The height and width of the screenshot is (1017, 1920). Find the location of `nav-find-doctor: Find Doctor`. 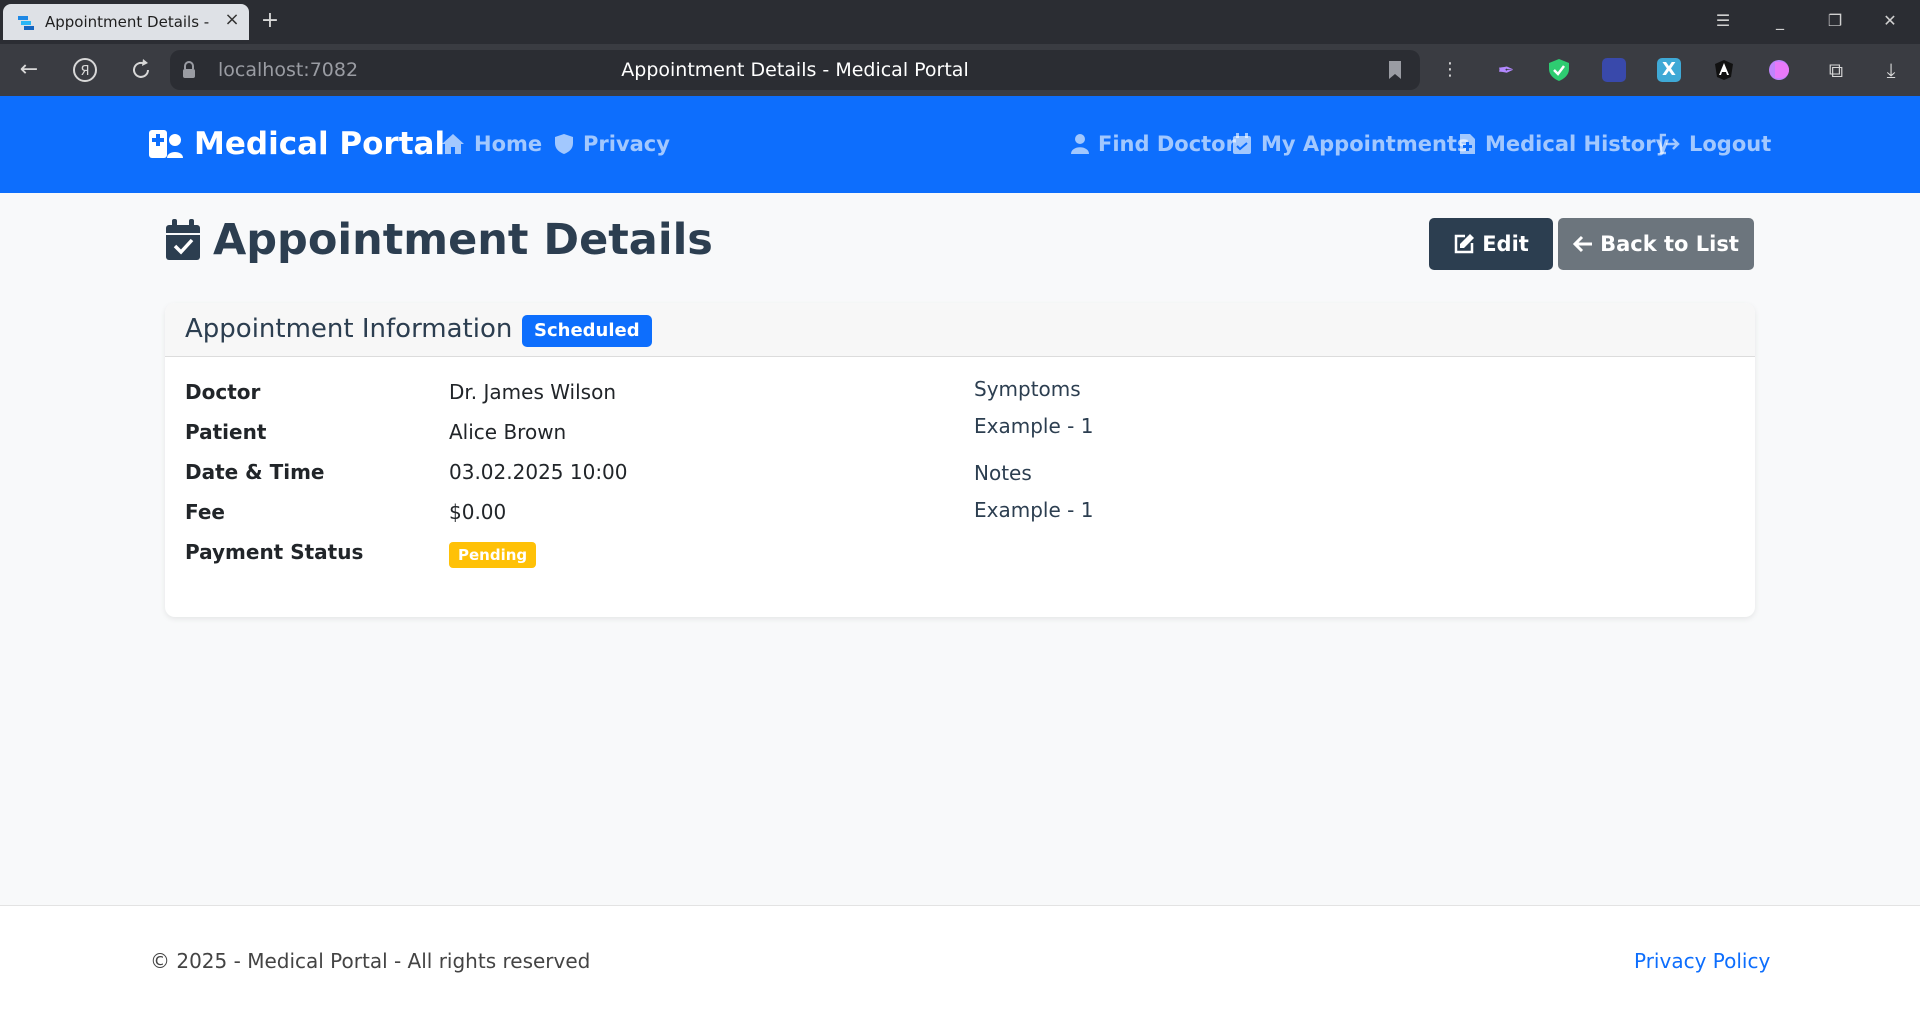

nav-find-doctor: Find Doctor is located at coordinates (1153, 144).